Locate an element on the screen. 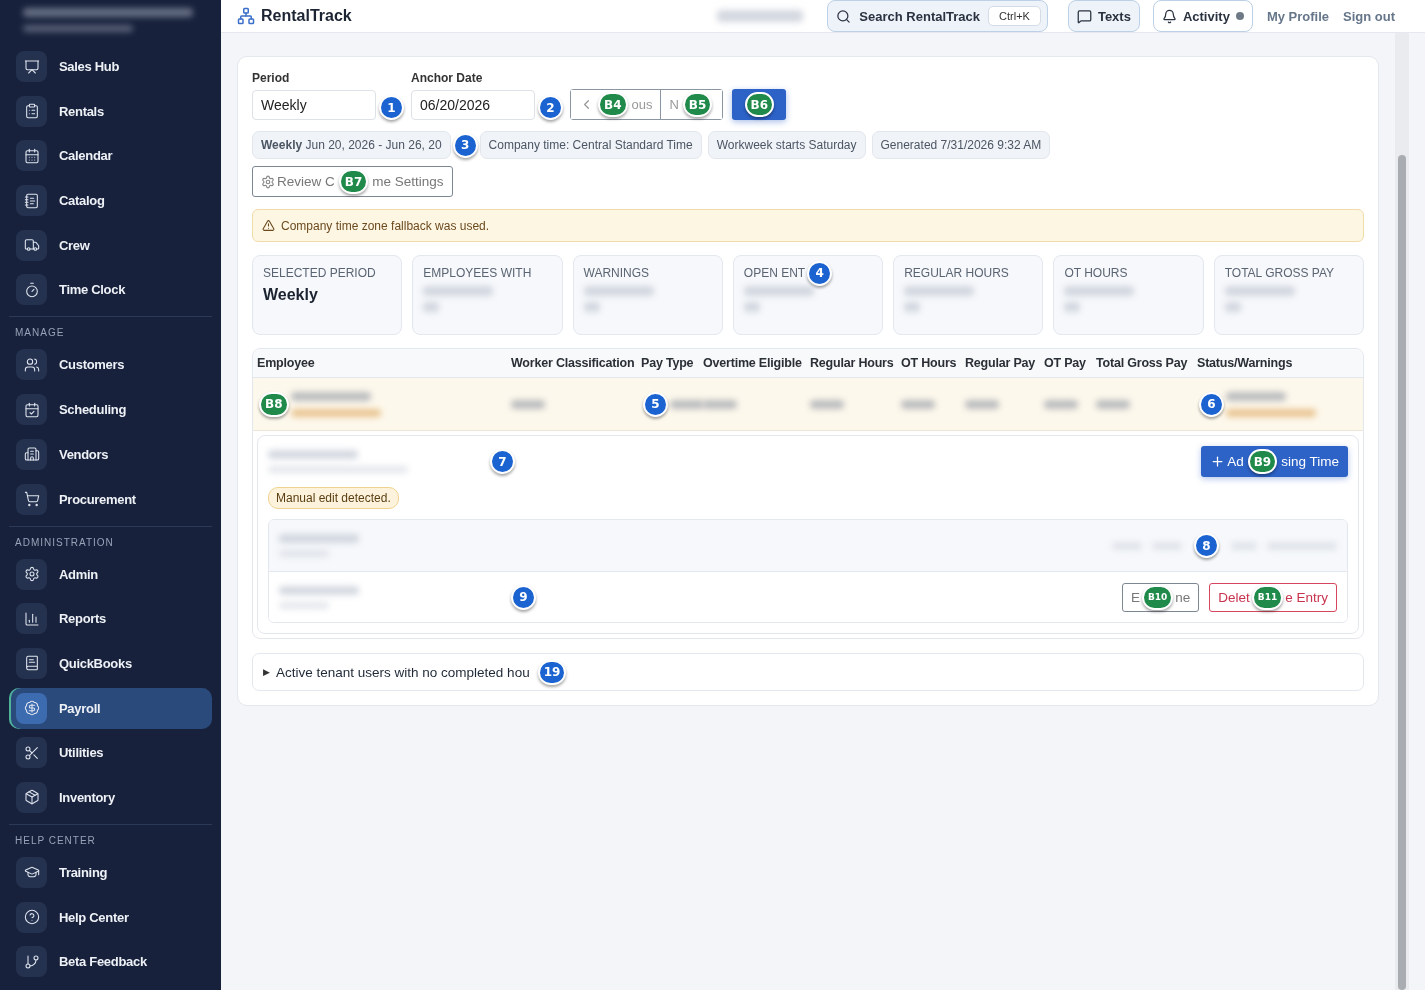 This screenshot has width=1425, height=990. section-heading: ADMINISTRATION is located at coordinates (64, 542).